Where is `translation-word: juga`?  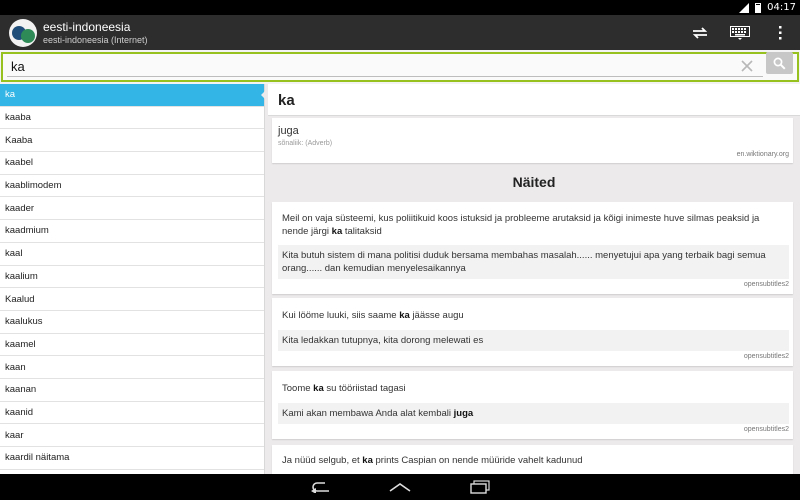 translation-word: juga is located at coordinates (288, 131).